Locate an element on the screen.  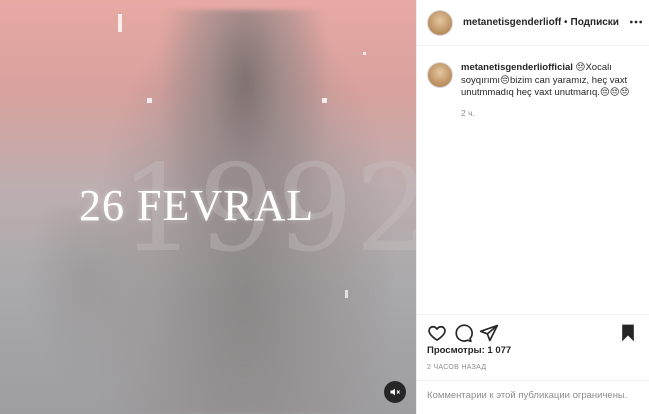
post-header: metanetisgenderlioffi • Подписки is located at coordinates (533, 23).